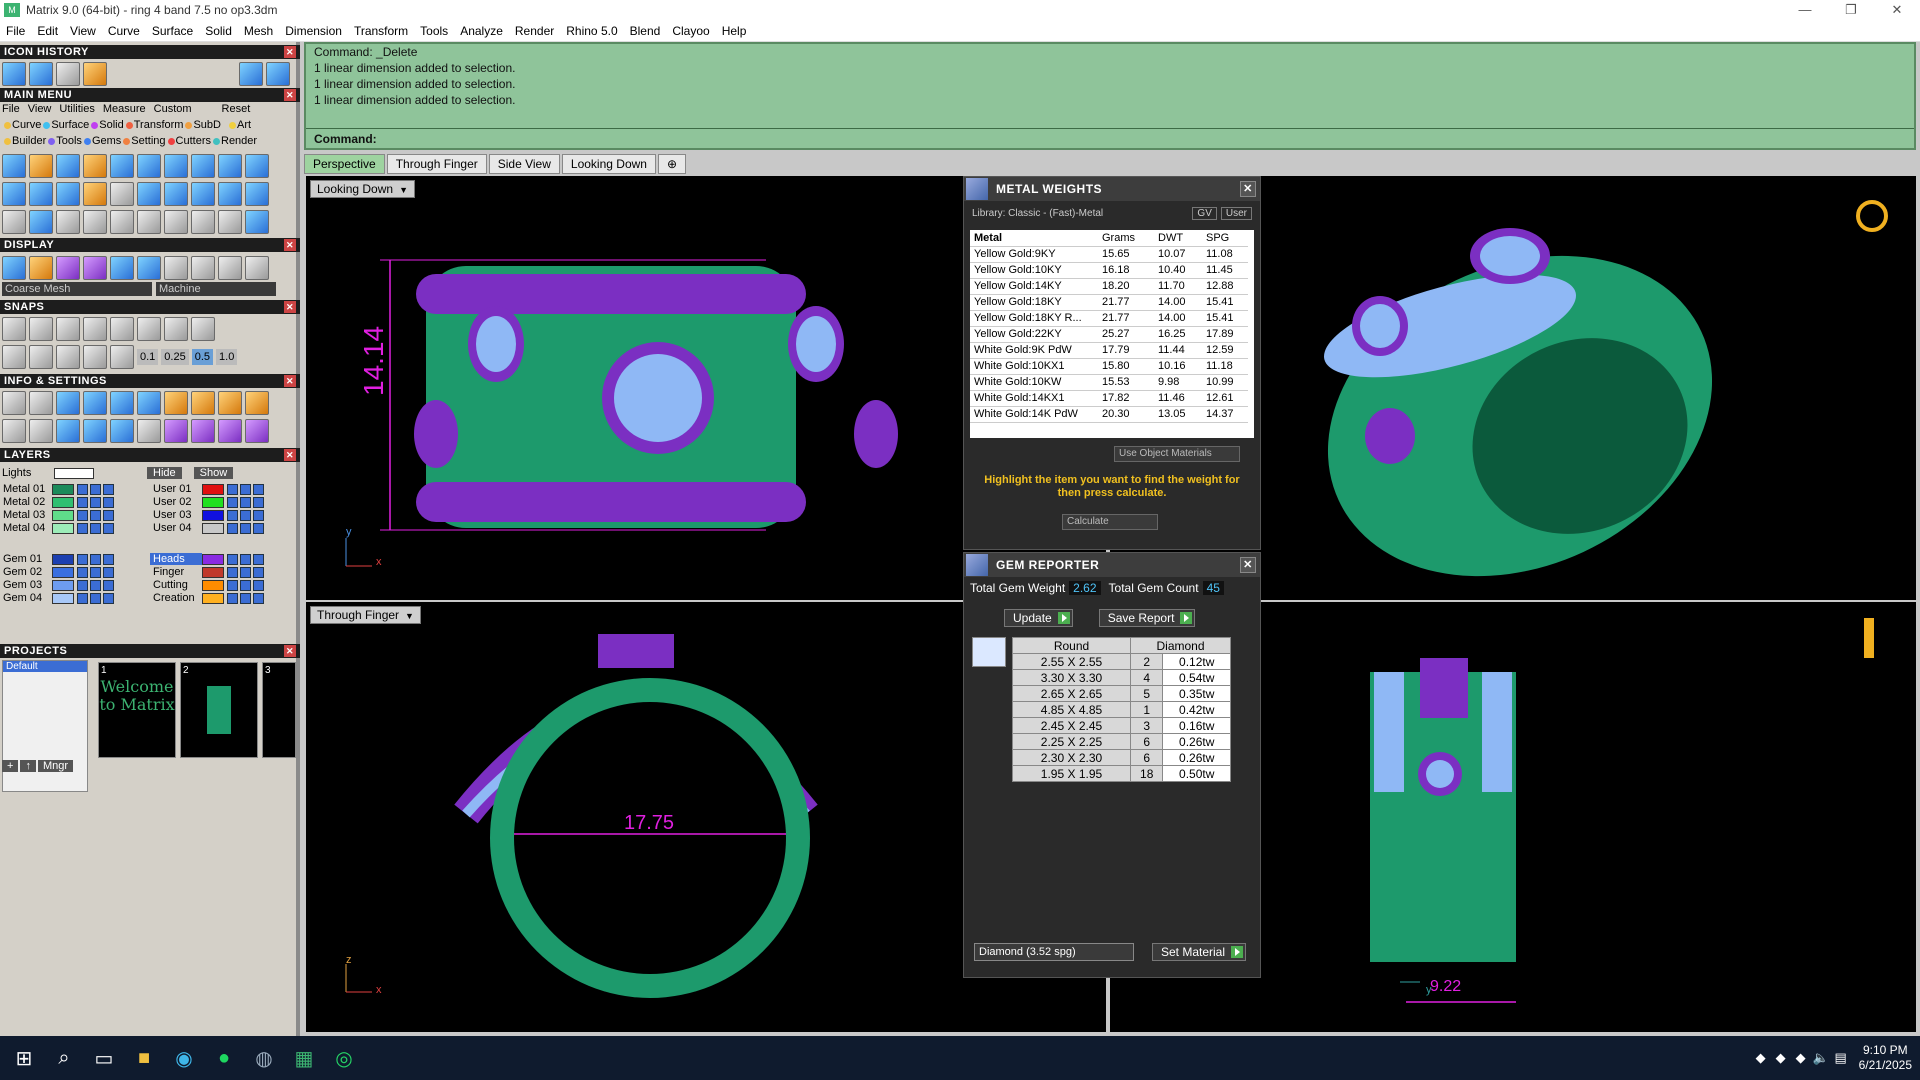 This screenshot has height=1080, width=1920. Describe the element at coordinates (1109, 302) in the screenshot. I see `table-row: Yellow Gold:18KY 21.77 14.00 15.41` at that location.